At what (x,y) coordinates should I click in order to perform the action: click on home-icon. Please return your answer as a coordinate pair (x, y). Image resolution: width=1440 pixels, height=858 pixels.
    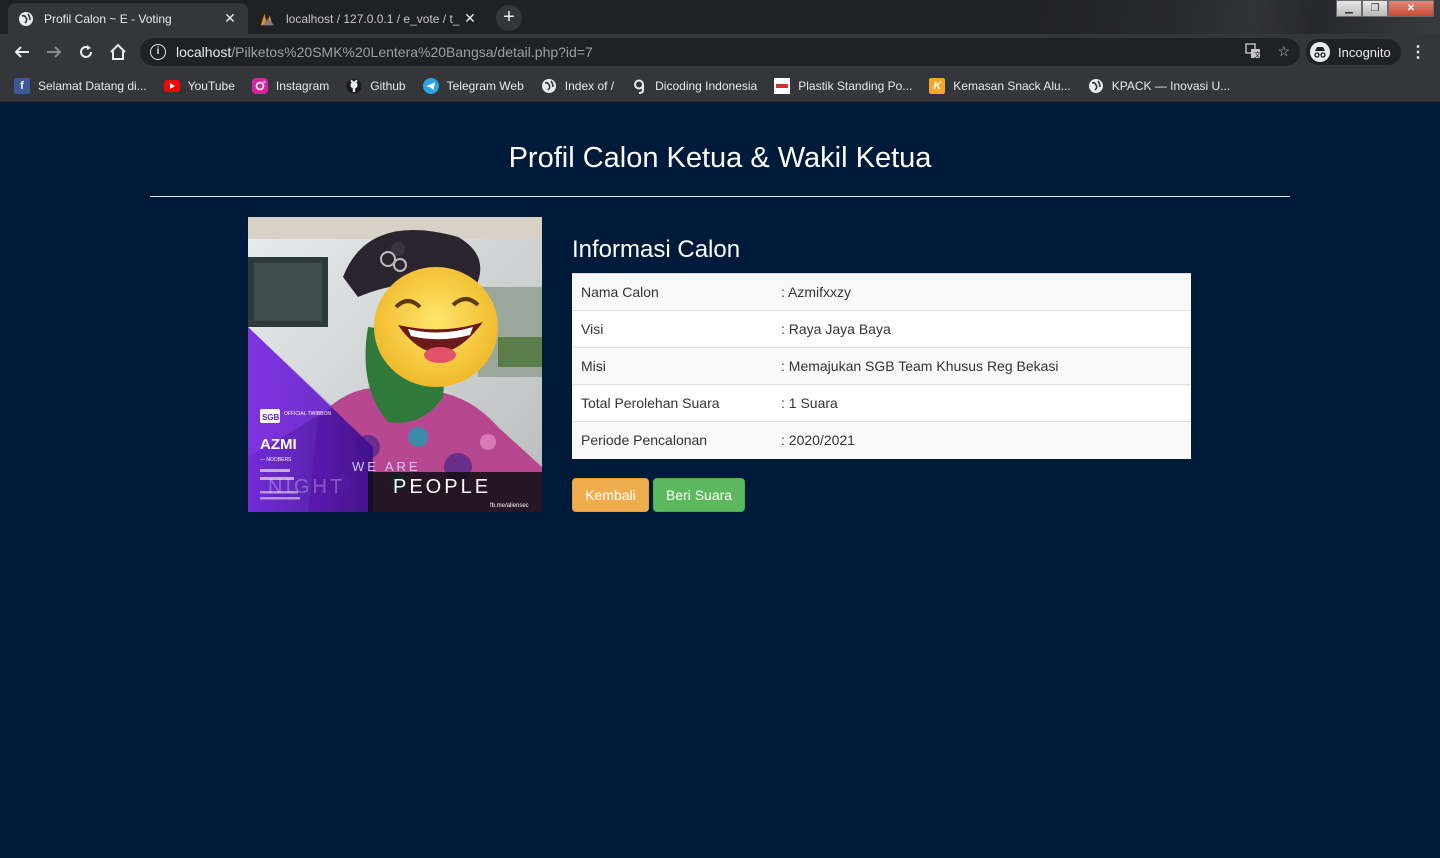
    Looking at the image, I should click on (118, 52).